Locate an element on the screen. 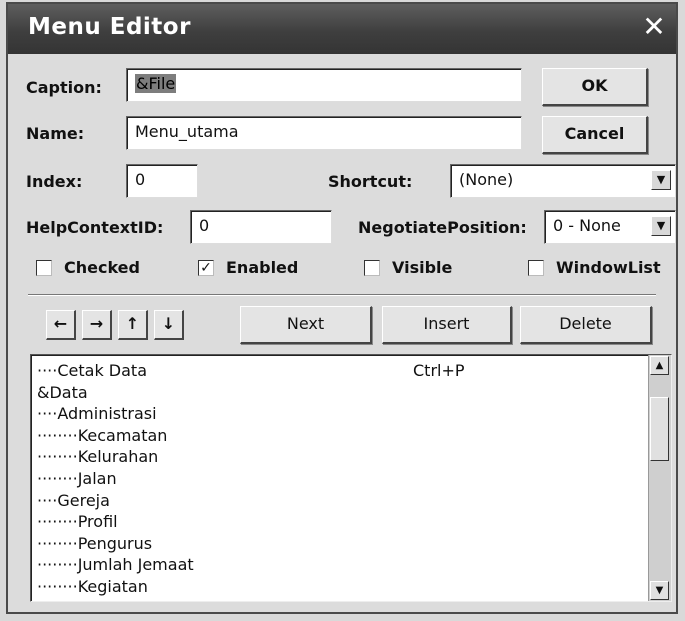 The width and height of the screenshot is (685, 621). check-mark-icon: ✓ is located at coordinates (206, 268).